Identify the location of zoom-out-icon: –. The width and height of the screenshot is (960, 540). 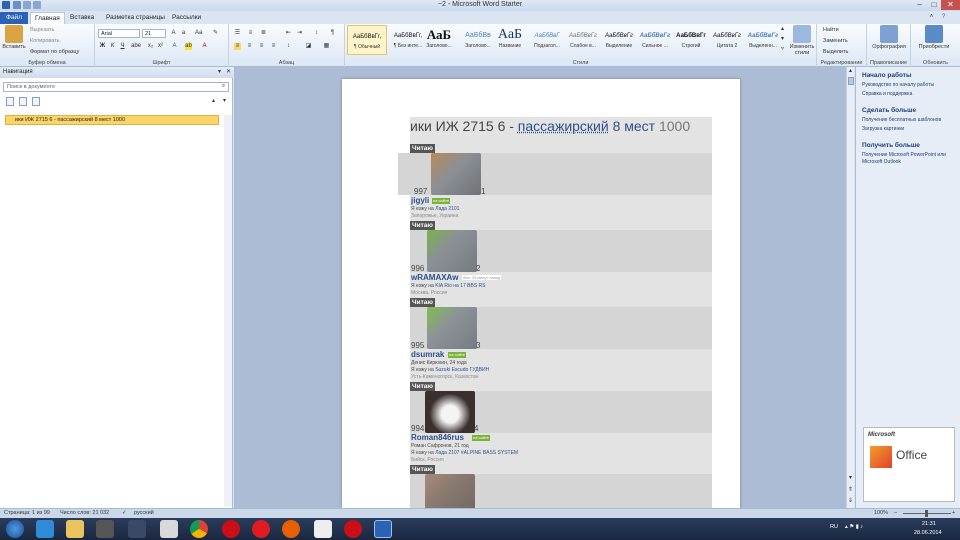
(895, 513).